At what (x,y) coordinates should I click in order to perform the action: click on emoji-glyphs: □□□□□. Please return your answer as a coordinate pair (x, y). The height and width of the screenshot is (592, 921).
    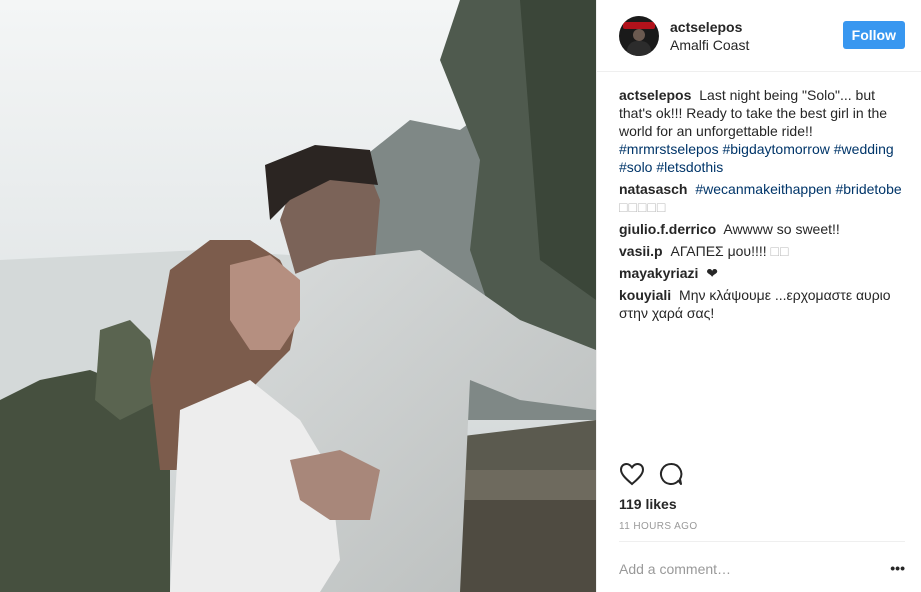
    Looking at the image, I should click on (643, 207).